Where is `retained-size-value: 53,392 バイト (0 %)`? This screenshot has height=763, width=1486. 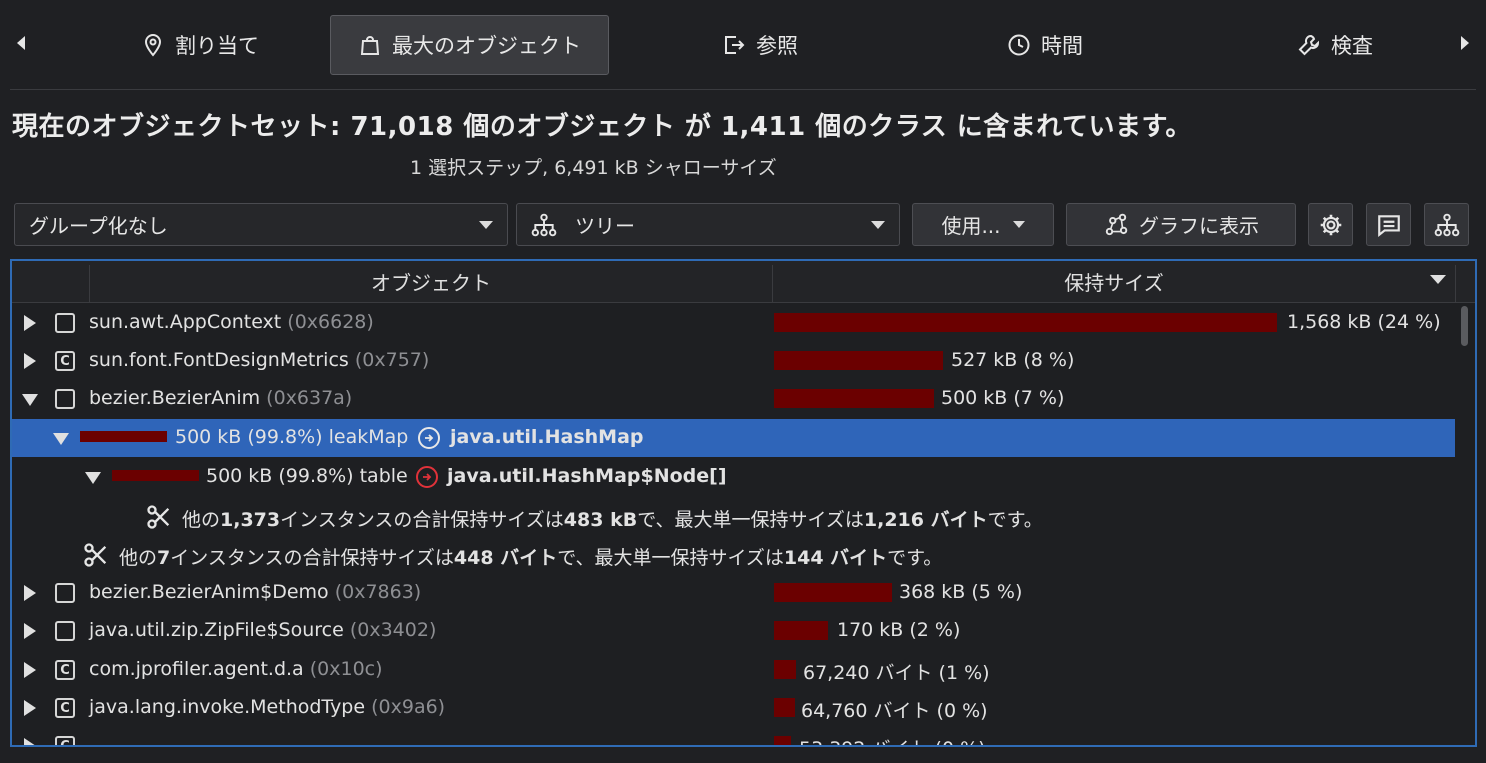 retained-size-value: 53,392 バイト (0 %) is located at coordinates (892, 739).